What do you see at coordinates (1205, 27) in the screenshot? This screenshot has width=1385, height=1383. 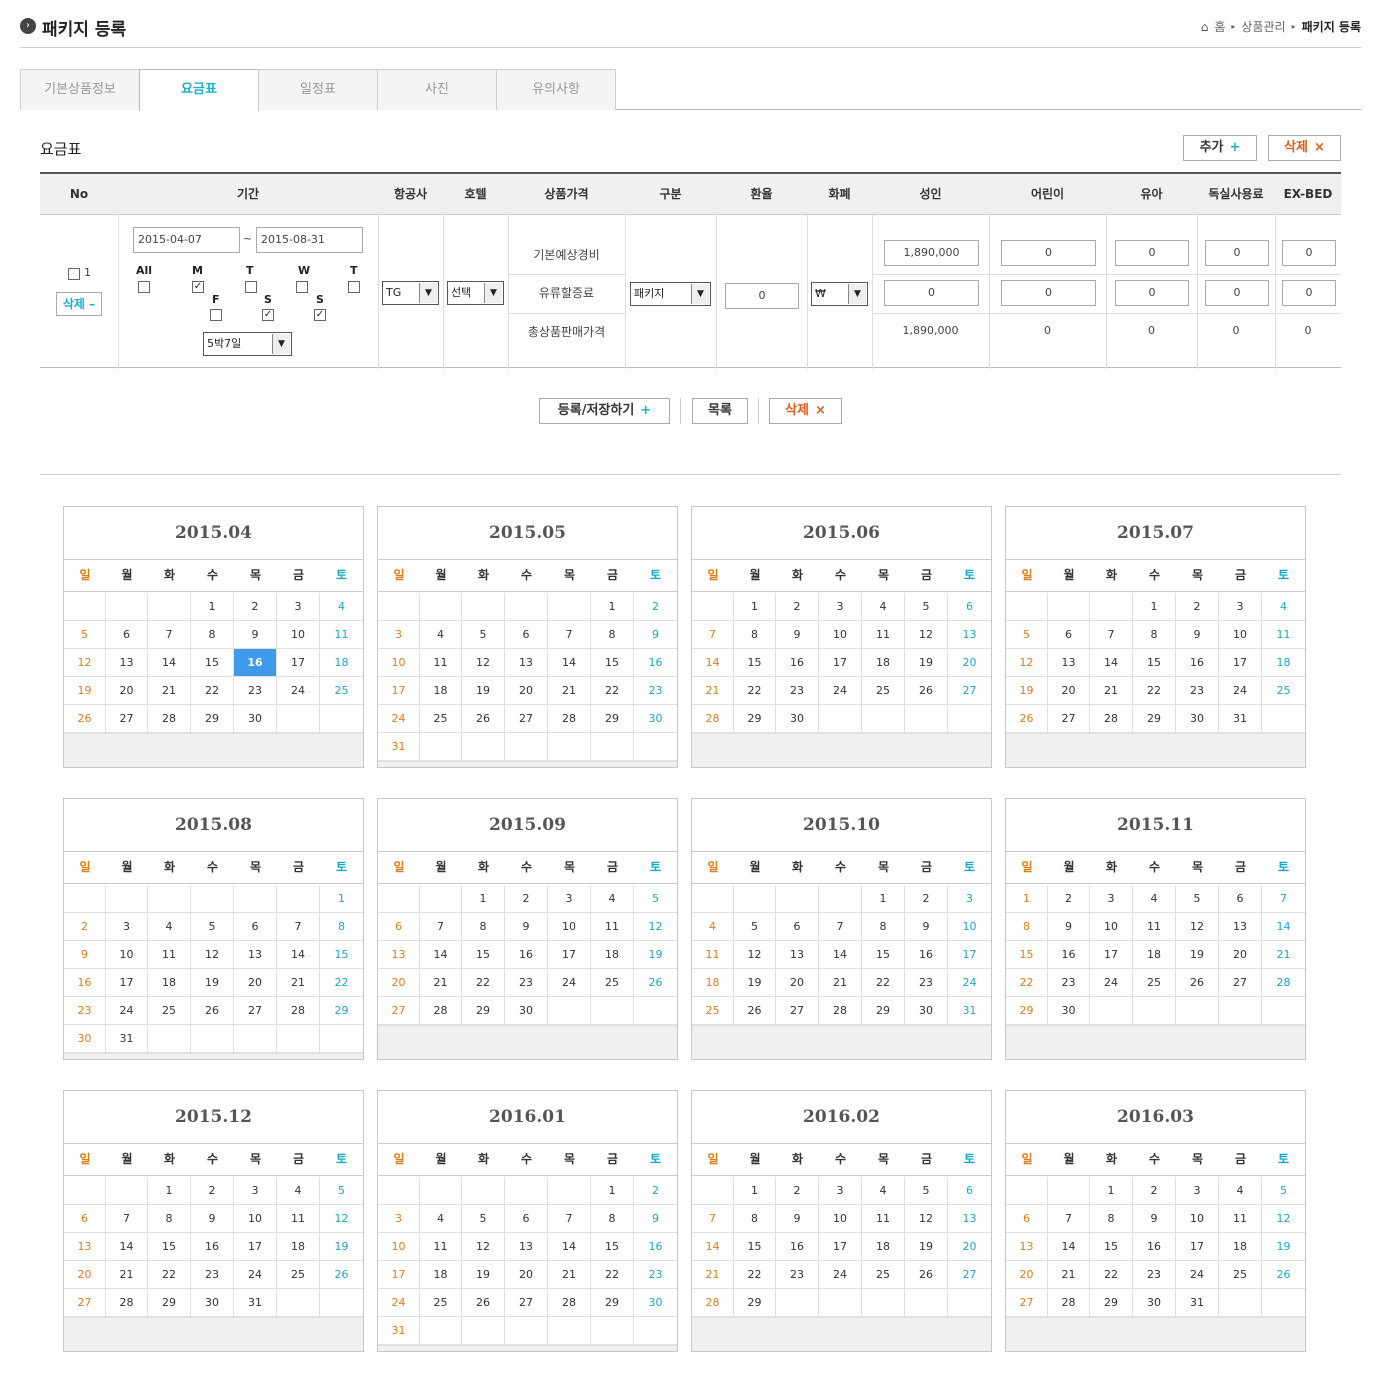 I see `home-icon: ⌂` at bounding box center [1205, 27].